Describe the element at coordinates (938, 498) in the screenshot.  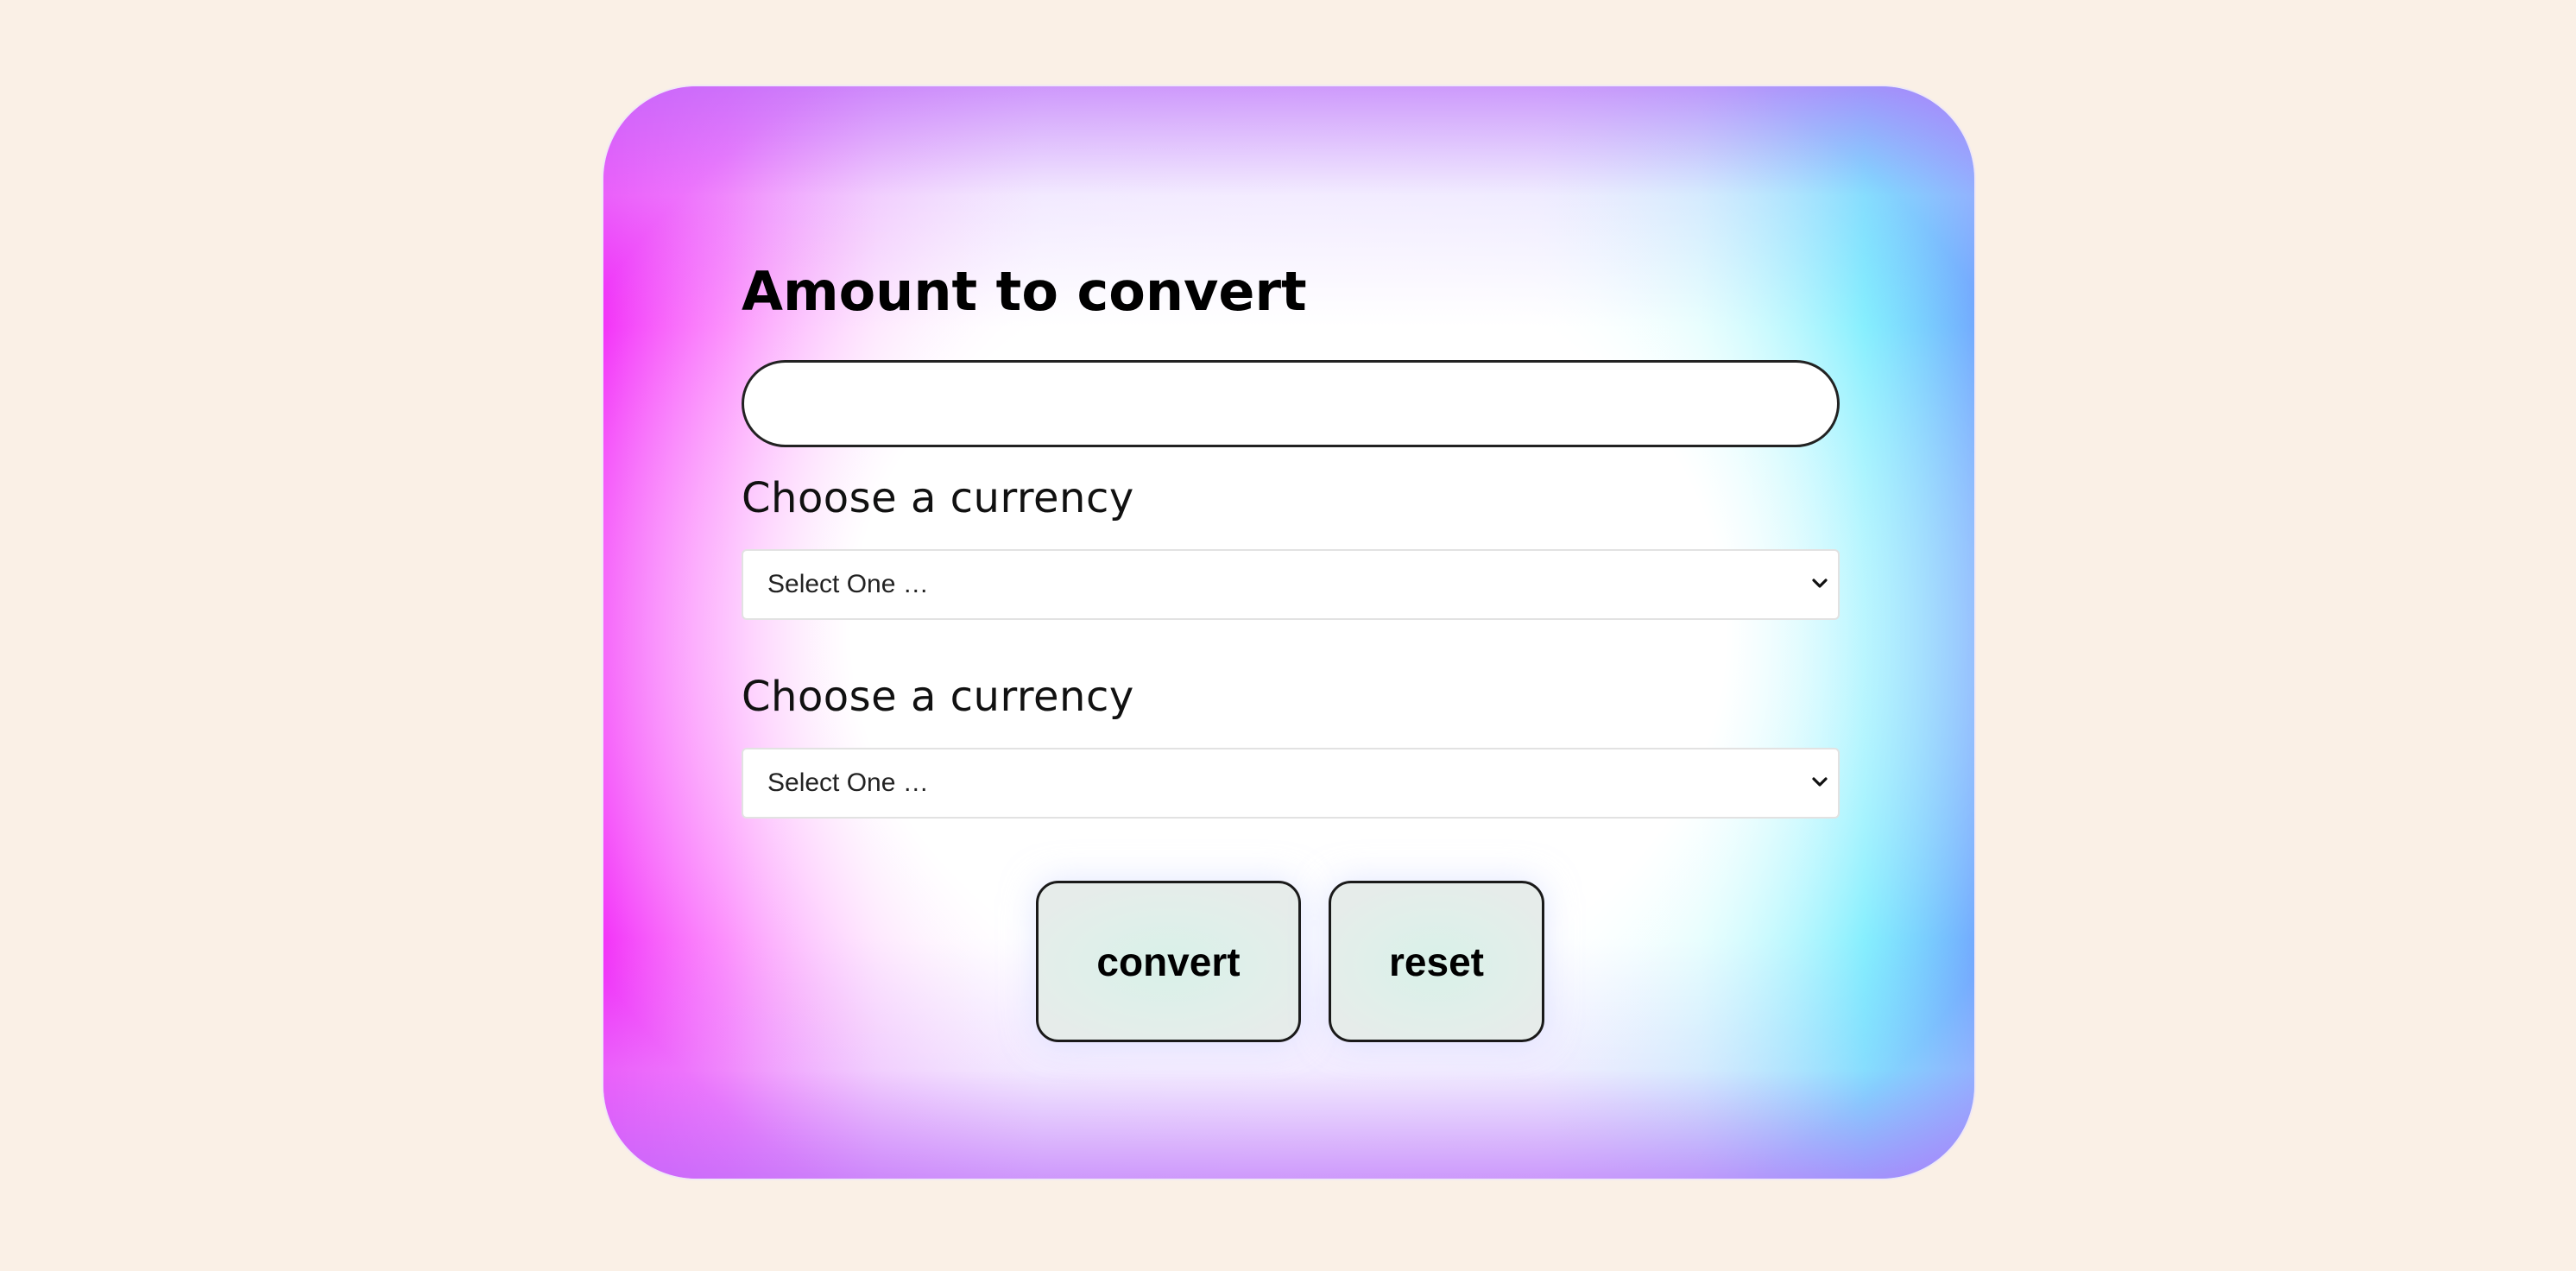
I see `from-currency-label: Choose a currency` at that location.